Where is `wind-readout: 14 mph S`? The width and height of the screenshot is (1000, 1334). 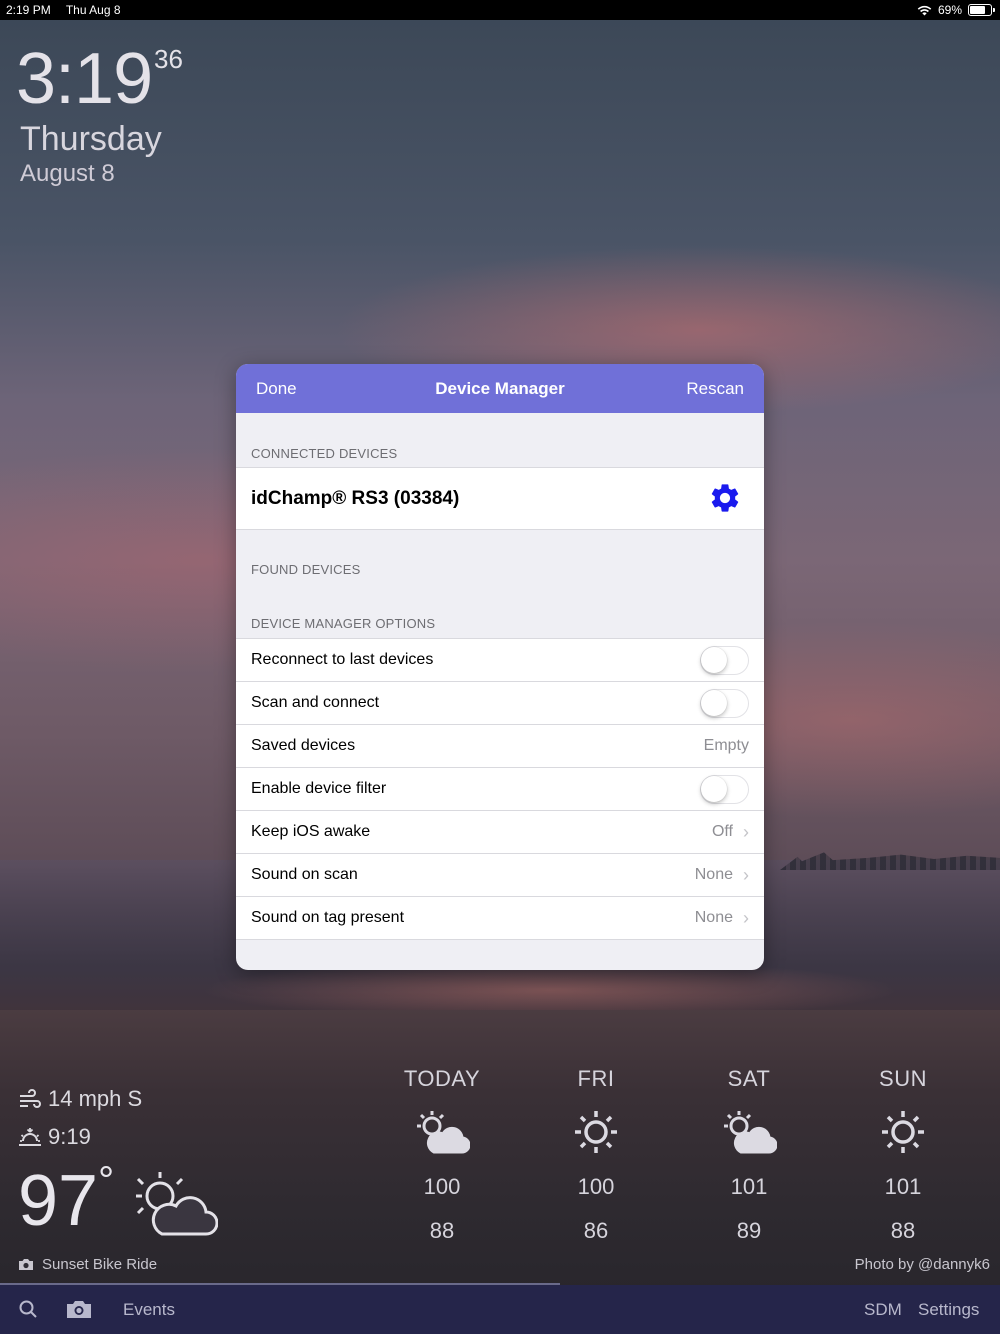
wind-readout: 14 mph S is located at coordinates (80, 1099).